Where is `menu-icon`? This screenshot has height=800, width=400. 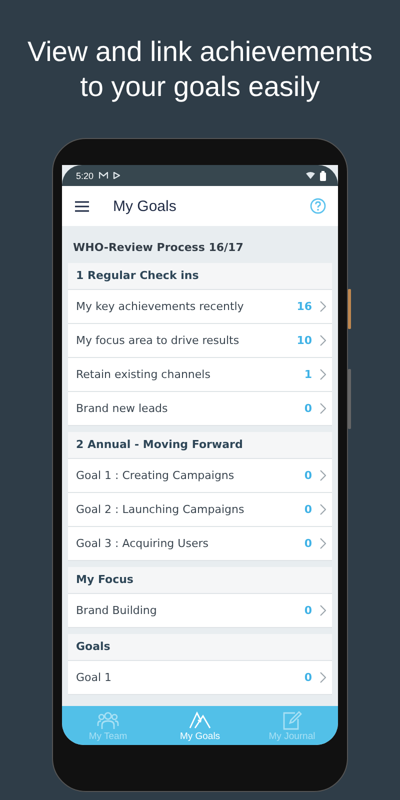 menu-icon is located at coordinates (82, 206).